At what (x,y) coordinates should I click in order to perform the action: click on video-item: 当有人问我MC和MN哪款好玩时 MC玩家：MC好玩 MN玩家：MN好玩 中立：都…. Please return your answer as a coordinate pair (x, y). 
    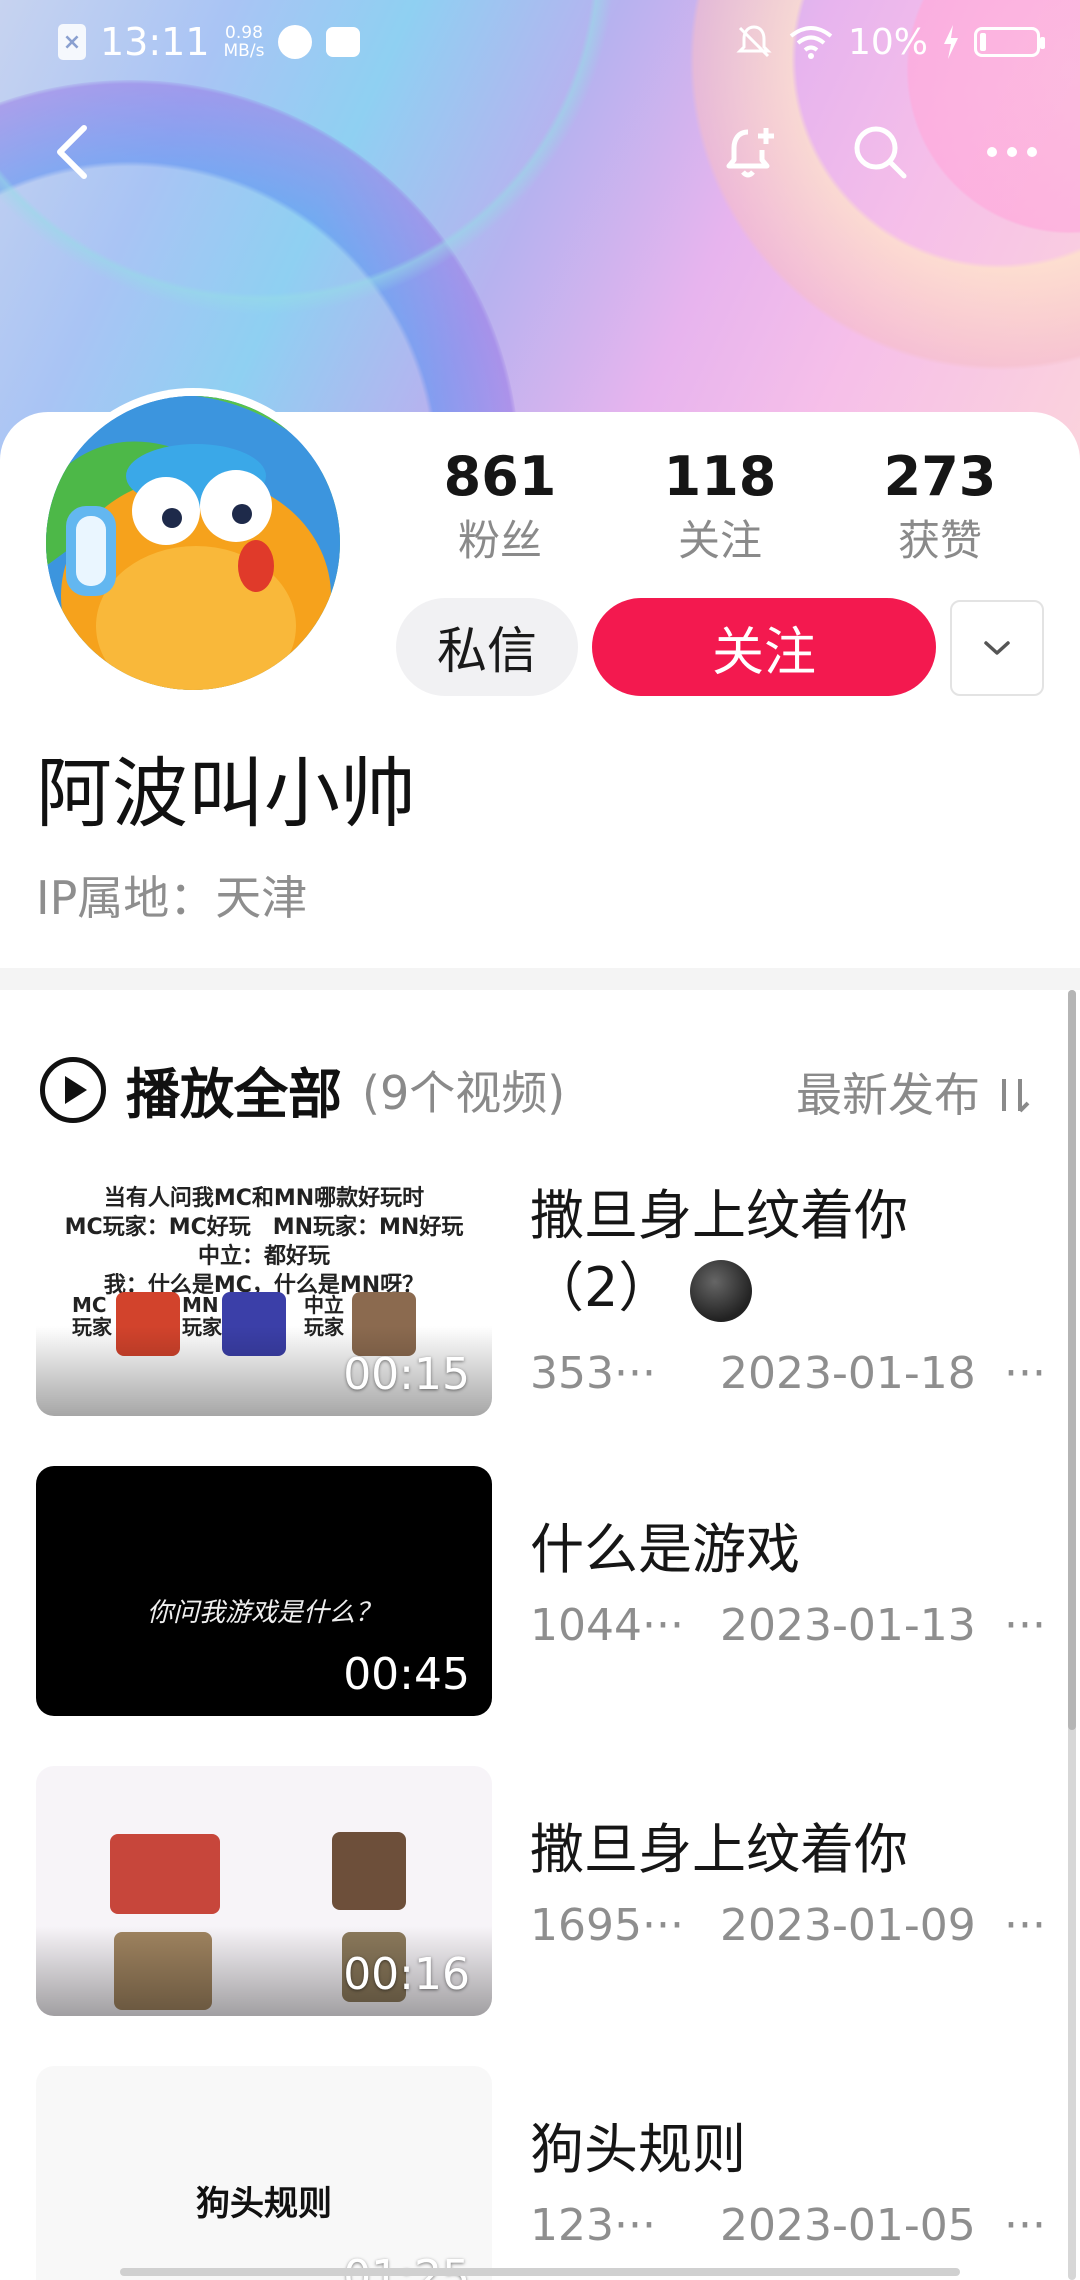
    Looking at the image, I should click on (541, 1291).